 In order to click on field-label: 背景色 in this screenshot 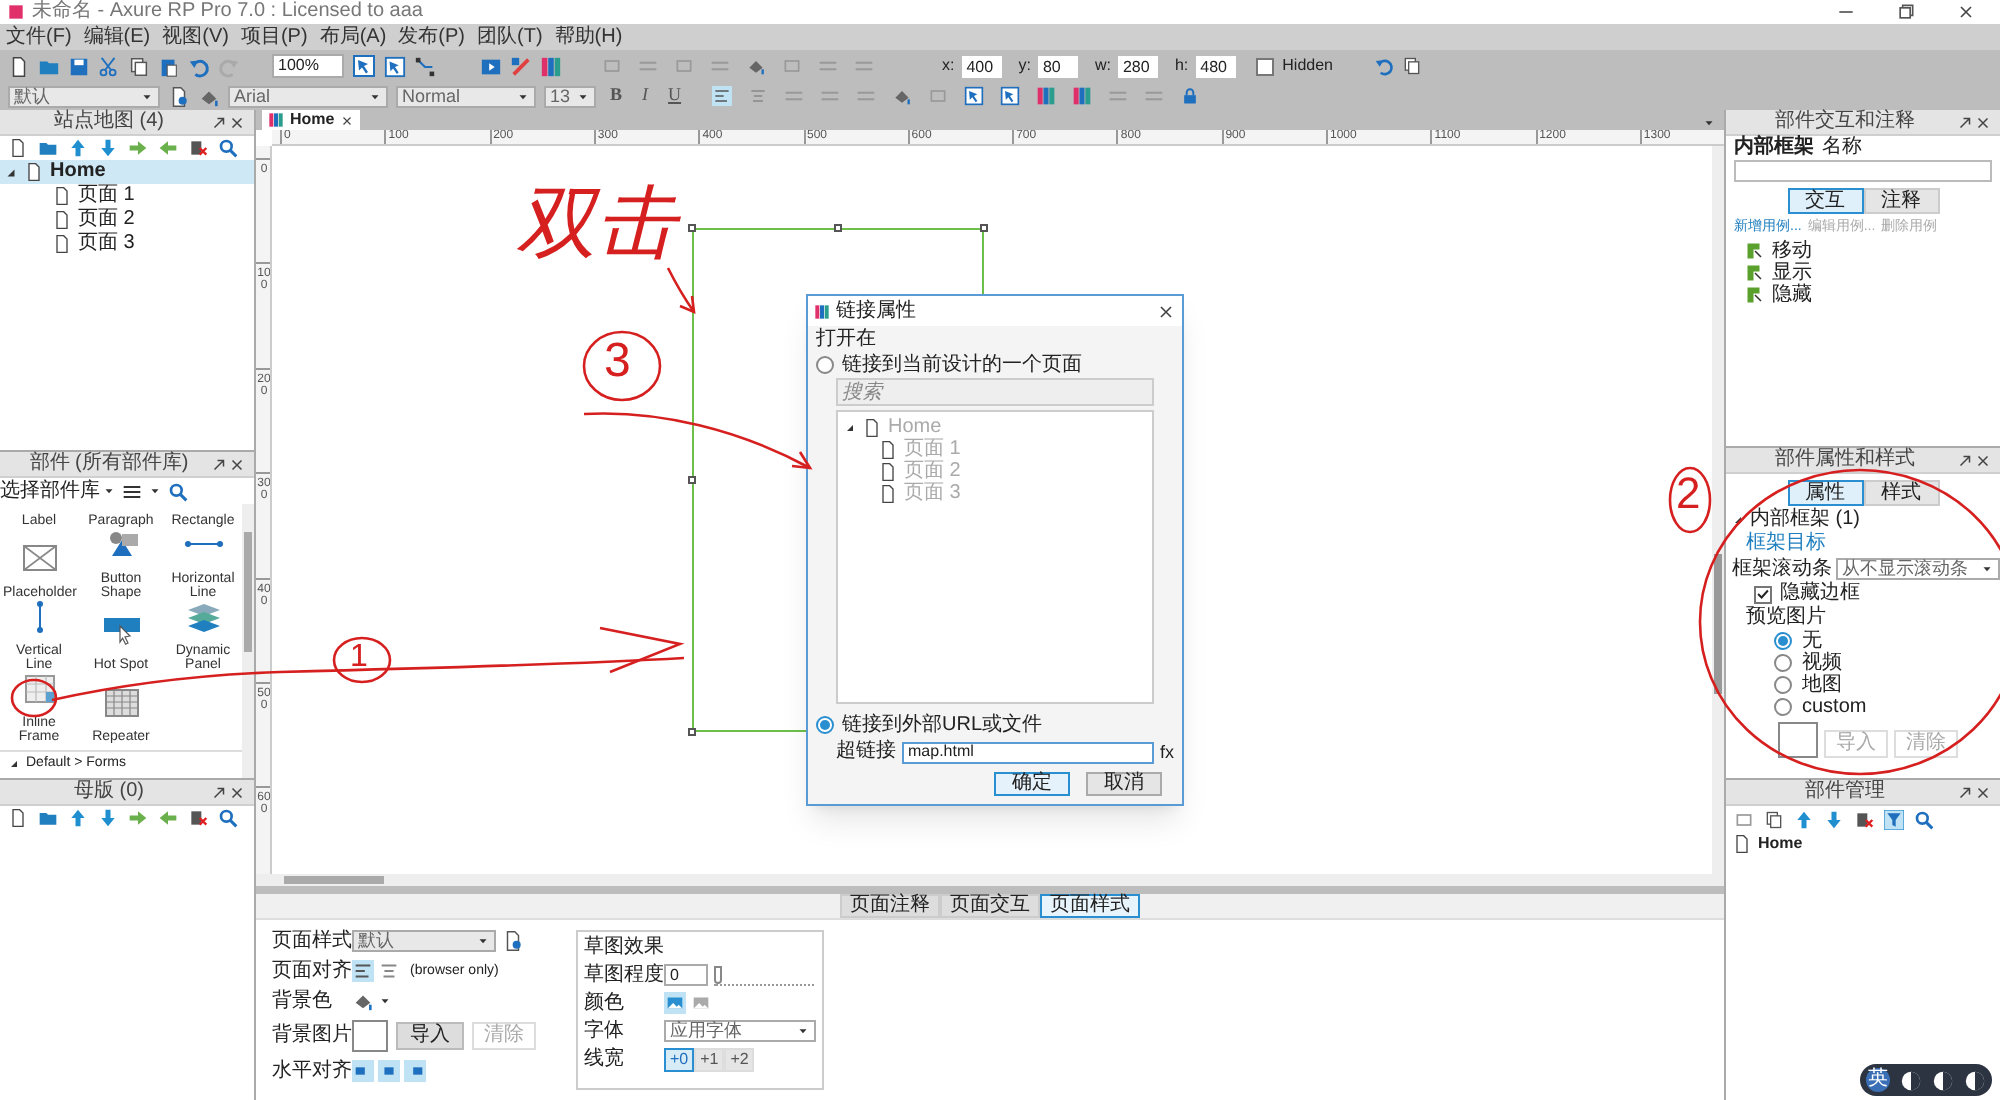, I will do `click(303, 1001)`.